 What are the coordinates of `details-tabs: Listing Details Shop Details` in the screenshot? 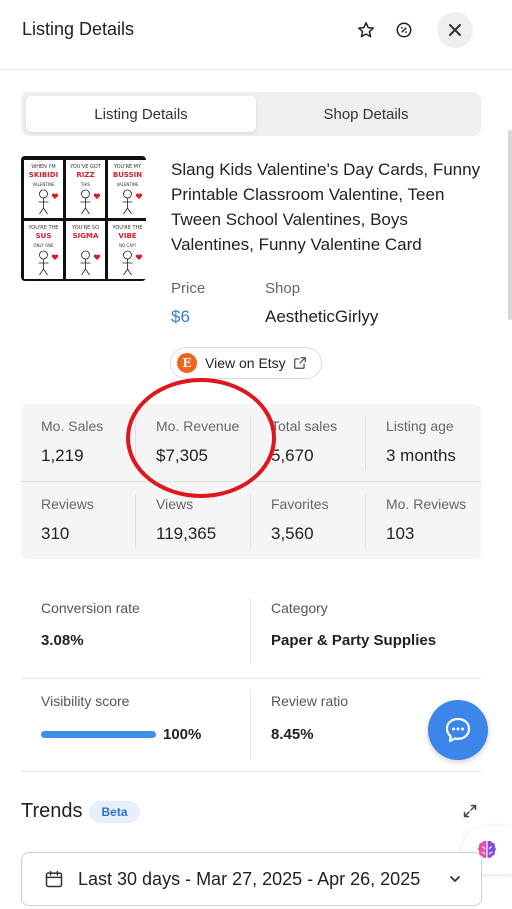 It's located at (251, 114).